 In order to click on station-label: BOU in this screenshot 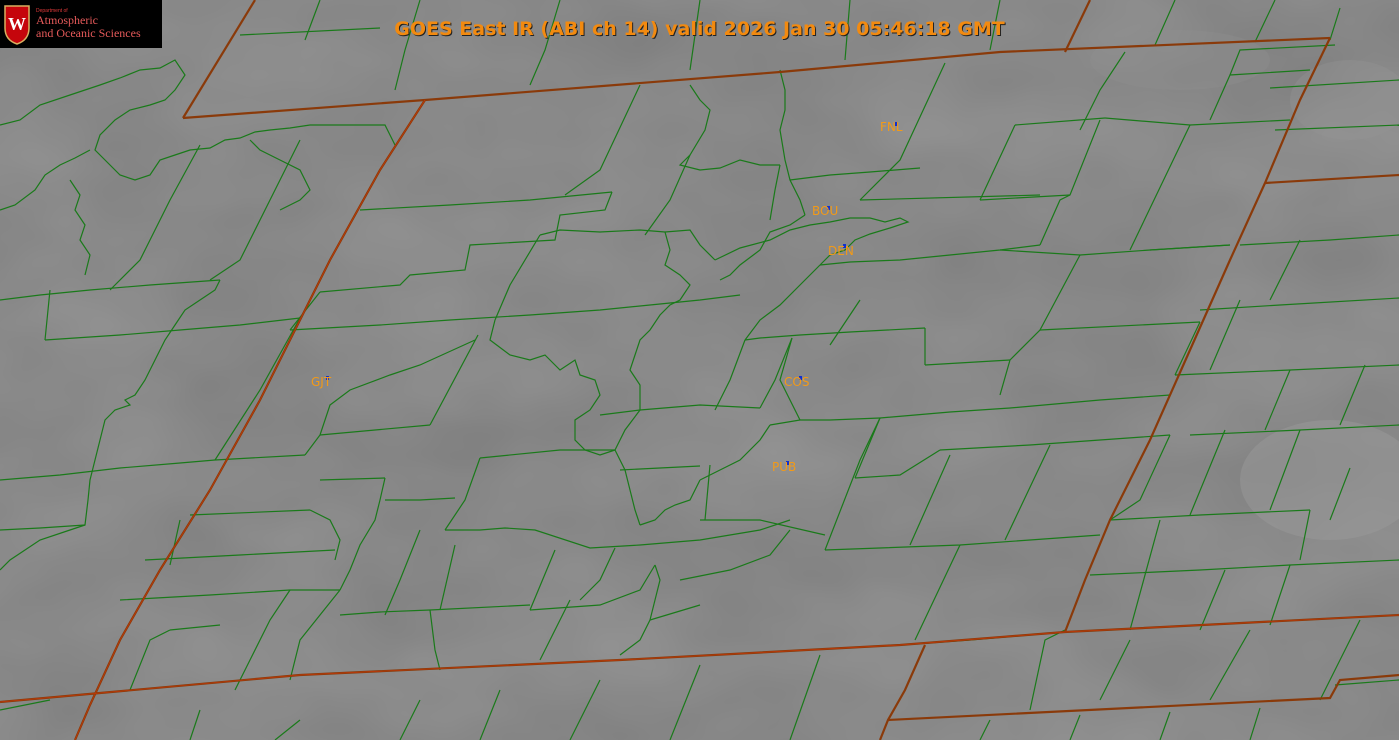, I will do `click(825, 211)`.